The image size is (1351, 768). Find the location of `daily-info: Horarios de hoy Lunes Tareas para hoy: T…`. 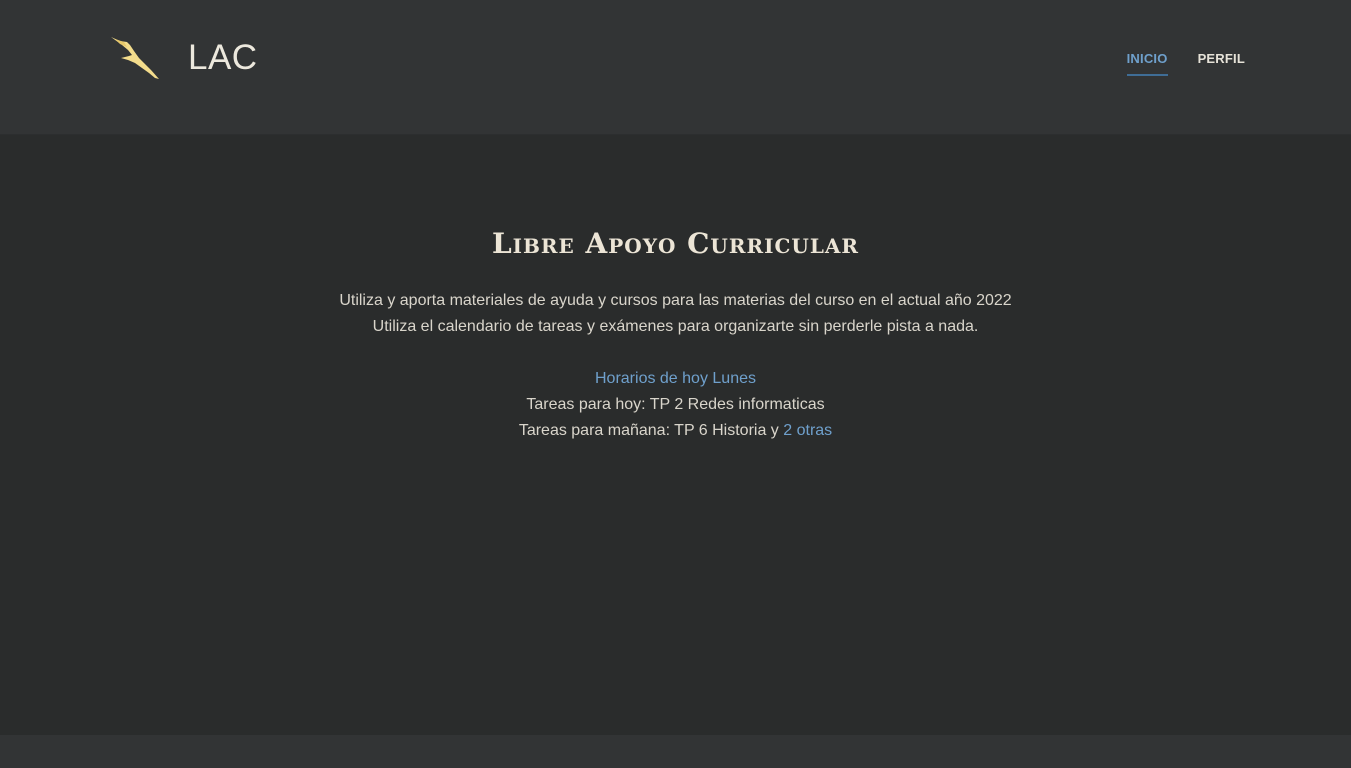

daily-info: Horarios de hoy Lunes Tareas para hoy: T… is located at coordinates (675, 405).